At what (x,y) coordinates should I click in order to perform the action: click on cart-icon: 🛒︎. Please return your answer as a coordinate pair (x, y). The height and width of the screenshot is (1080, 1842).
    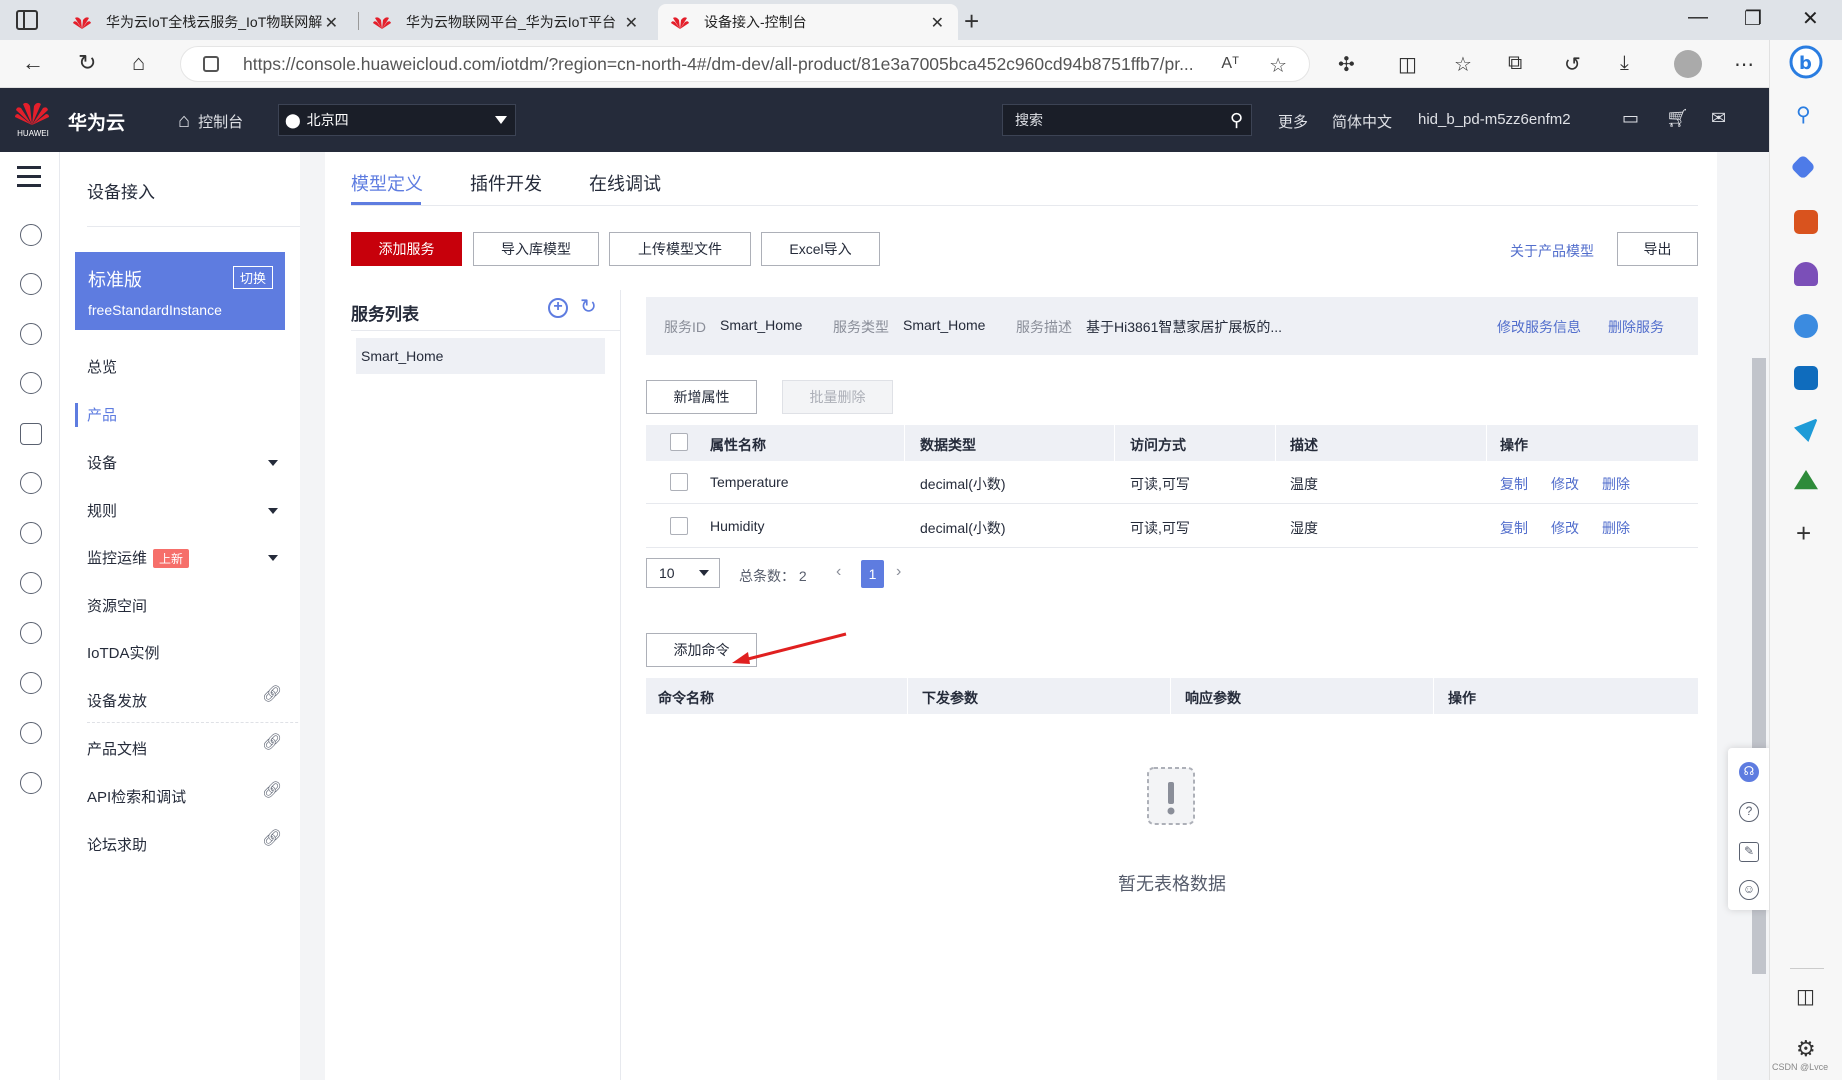
    Looking at the image, I should click on (1677, 118).